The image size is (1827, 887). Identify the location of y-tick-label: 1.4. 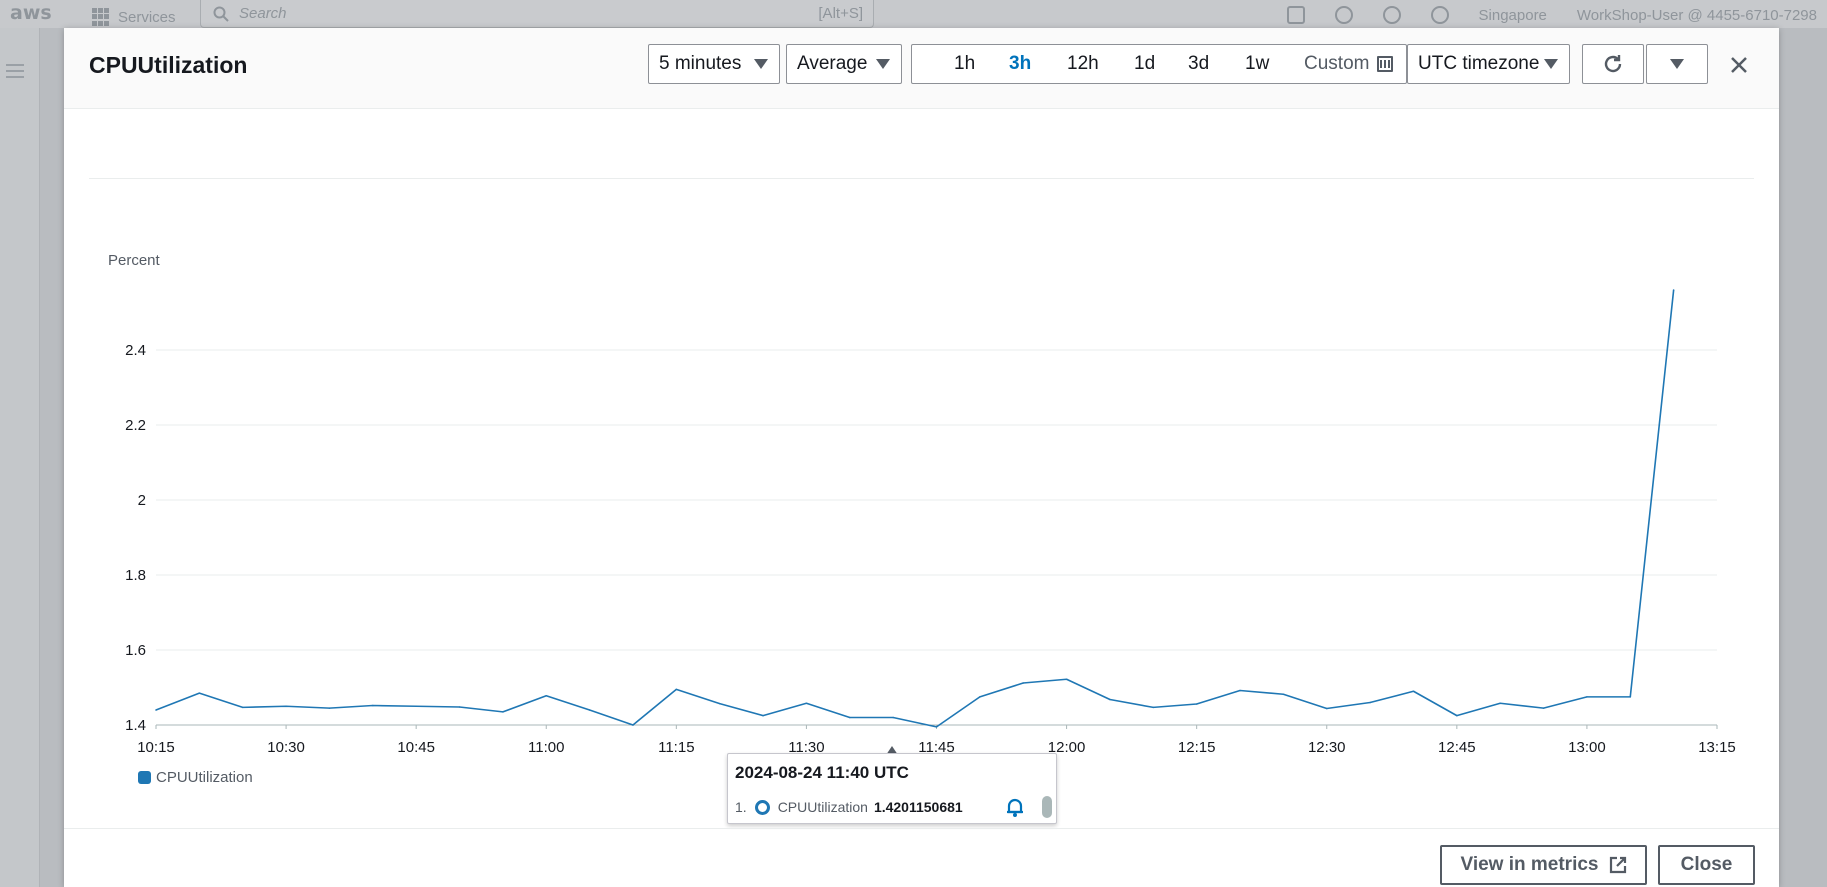
(135, 725).